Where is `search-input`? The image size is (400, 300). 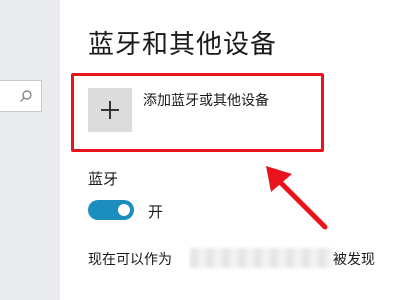
search-input is located at coordinates (21, 96).